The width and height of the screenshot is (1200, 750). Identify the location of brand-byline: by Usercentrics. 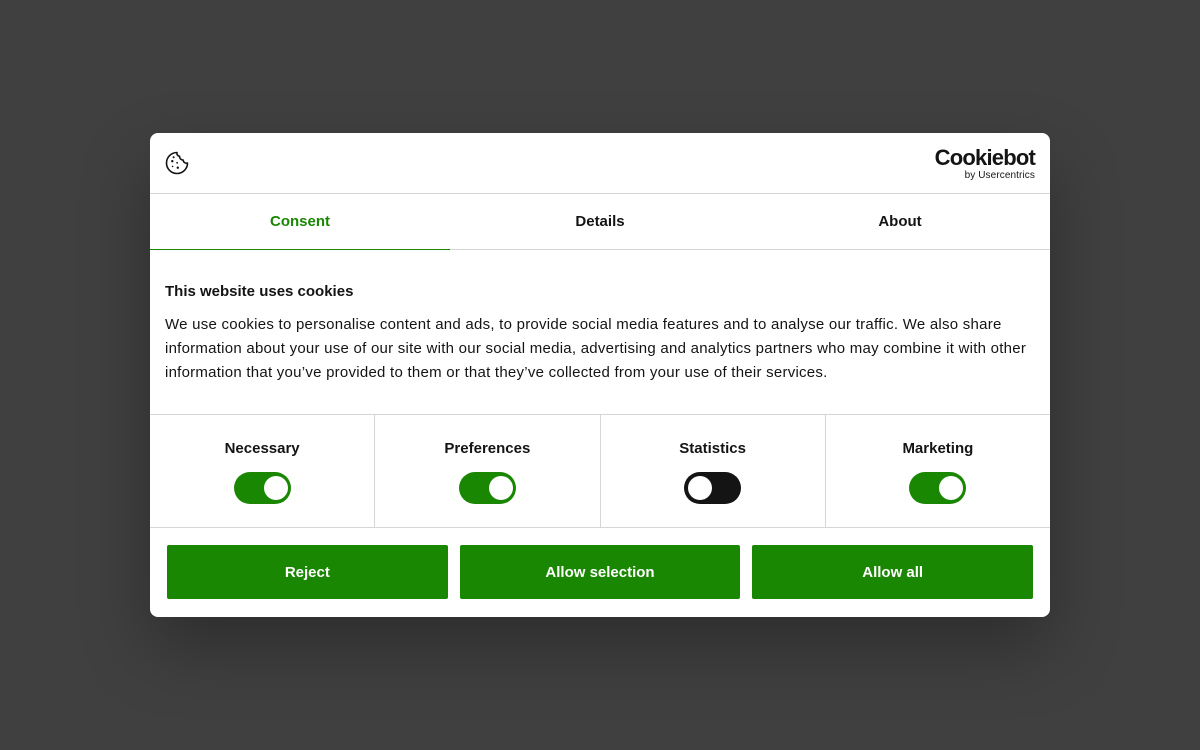
(999, 175).